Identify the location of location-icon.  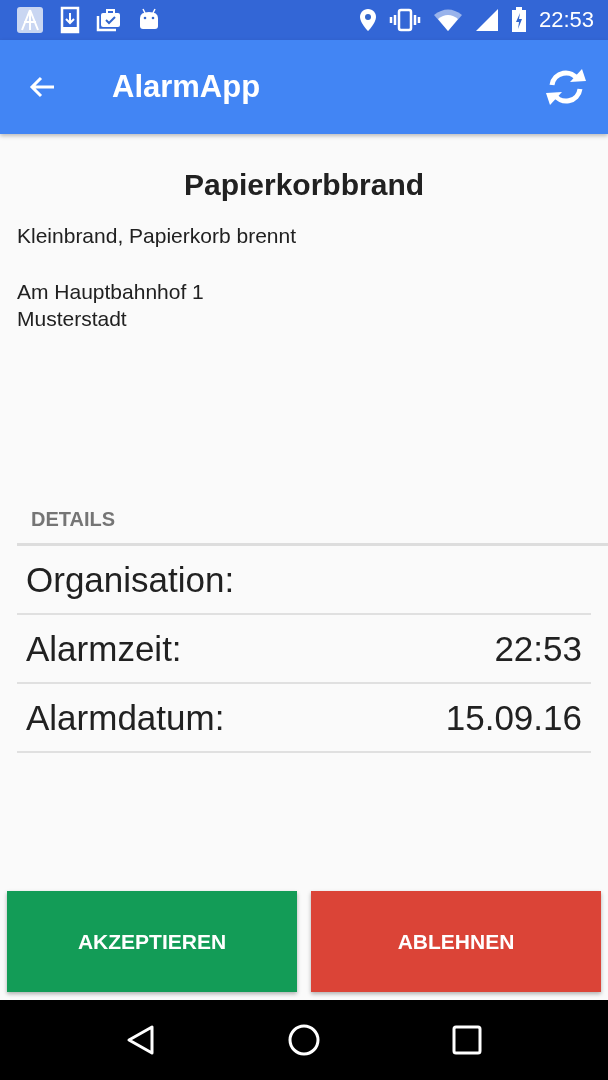
(367, 20).